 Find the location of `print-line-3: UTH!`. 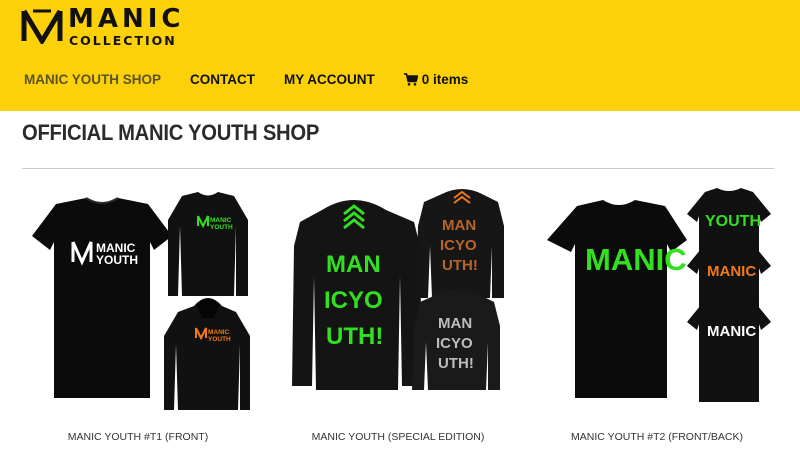

print-line-3: UTH! is located at coordinates (354, 336).